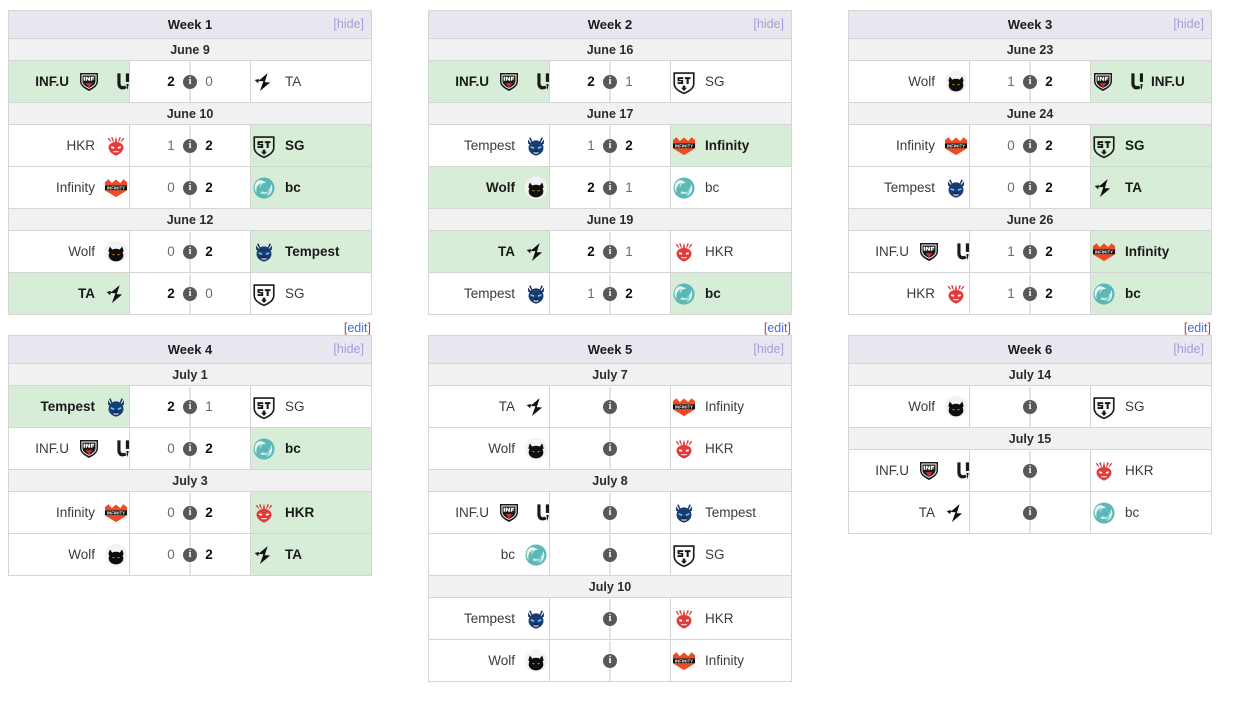 This screenshot has height=708, width=1243. I want to click on match-row: Wolf 2i1 bc, so click(610, 187).